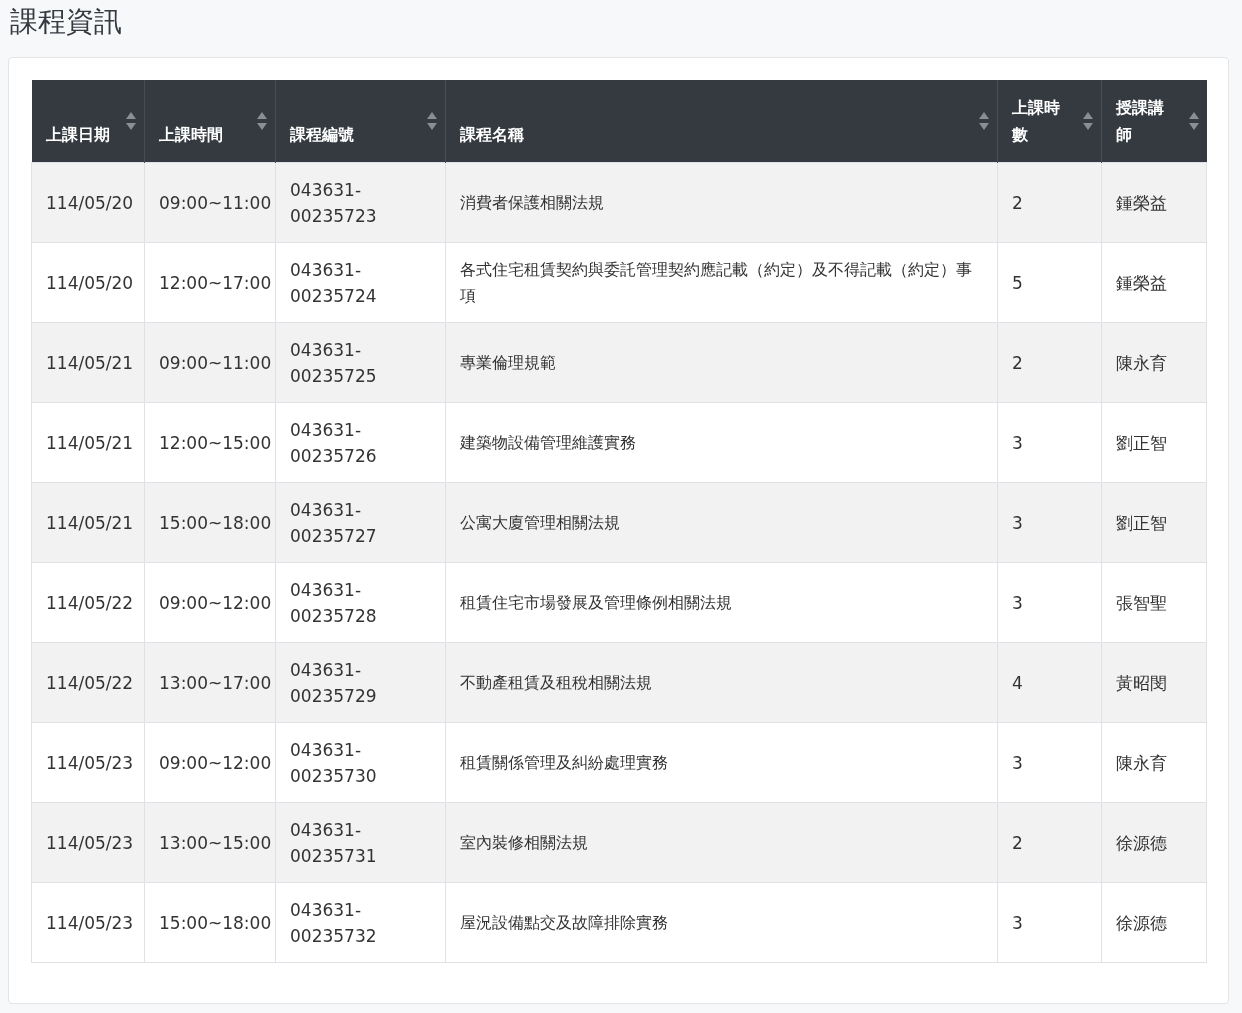  What do you see at coordinates (1049, 121) in the screenshot?
I see `column-header: 上課時數` at bounding box center [1049, 121].